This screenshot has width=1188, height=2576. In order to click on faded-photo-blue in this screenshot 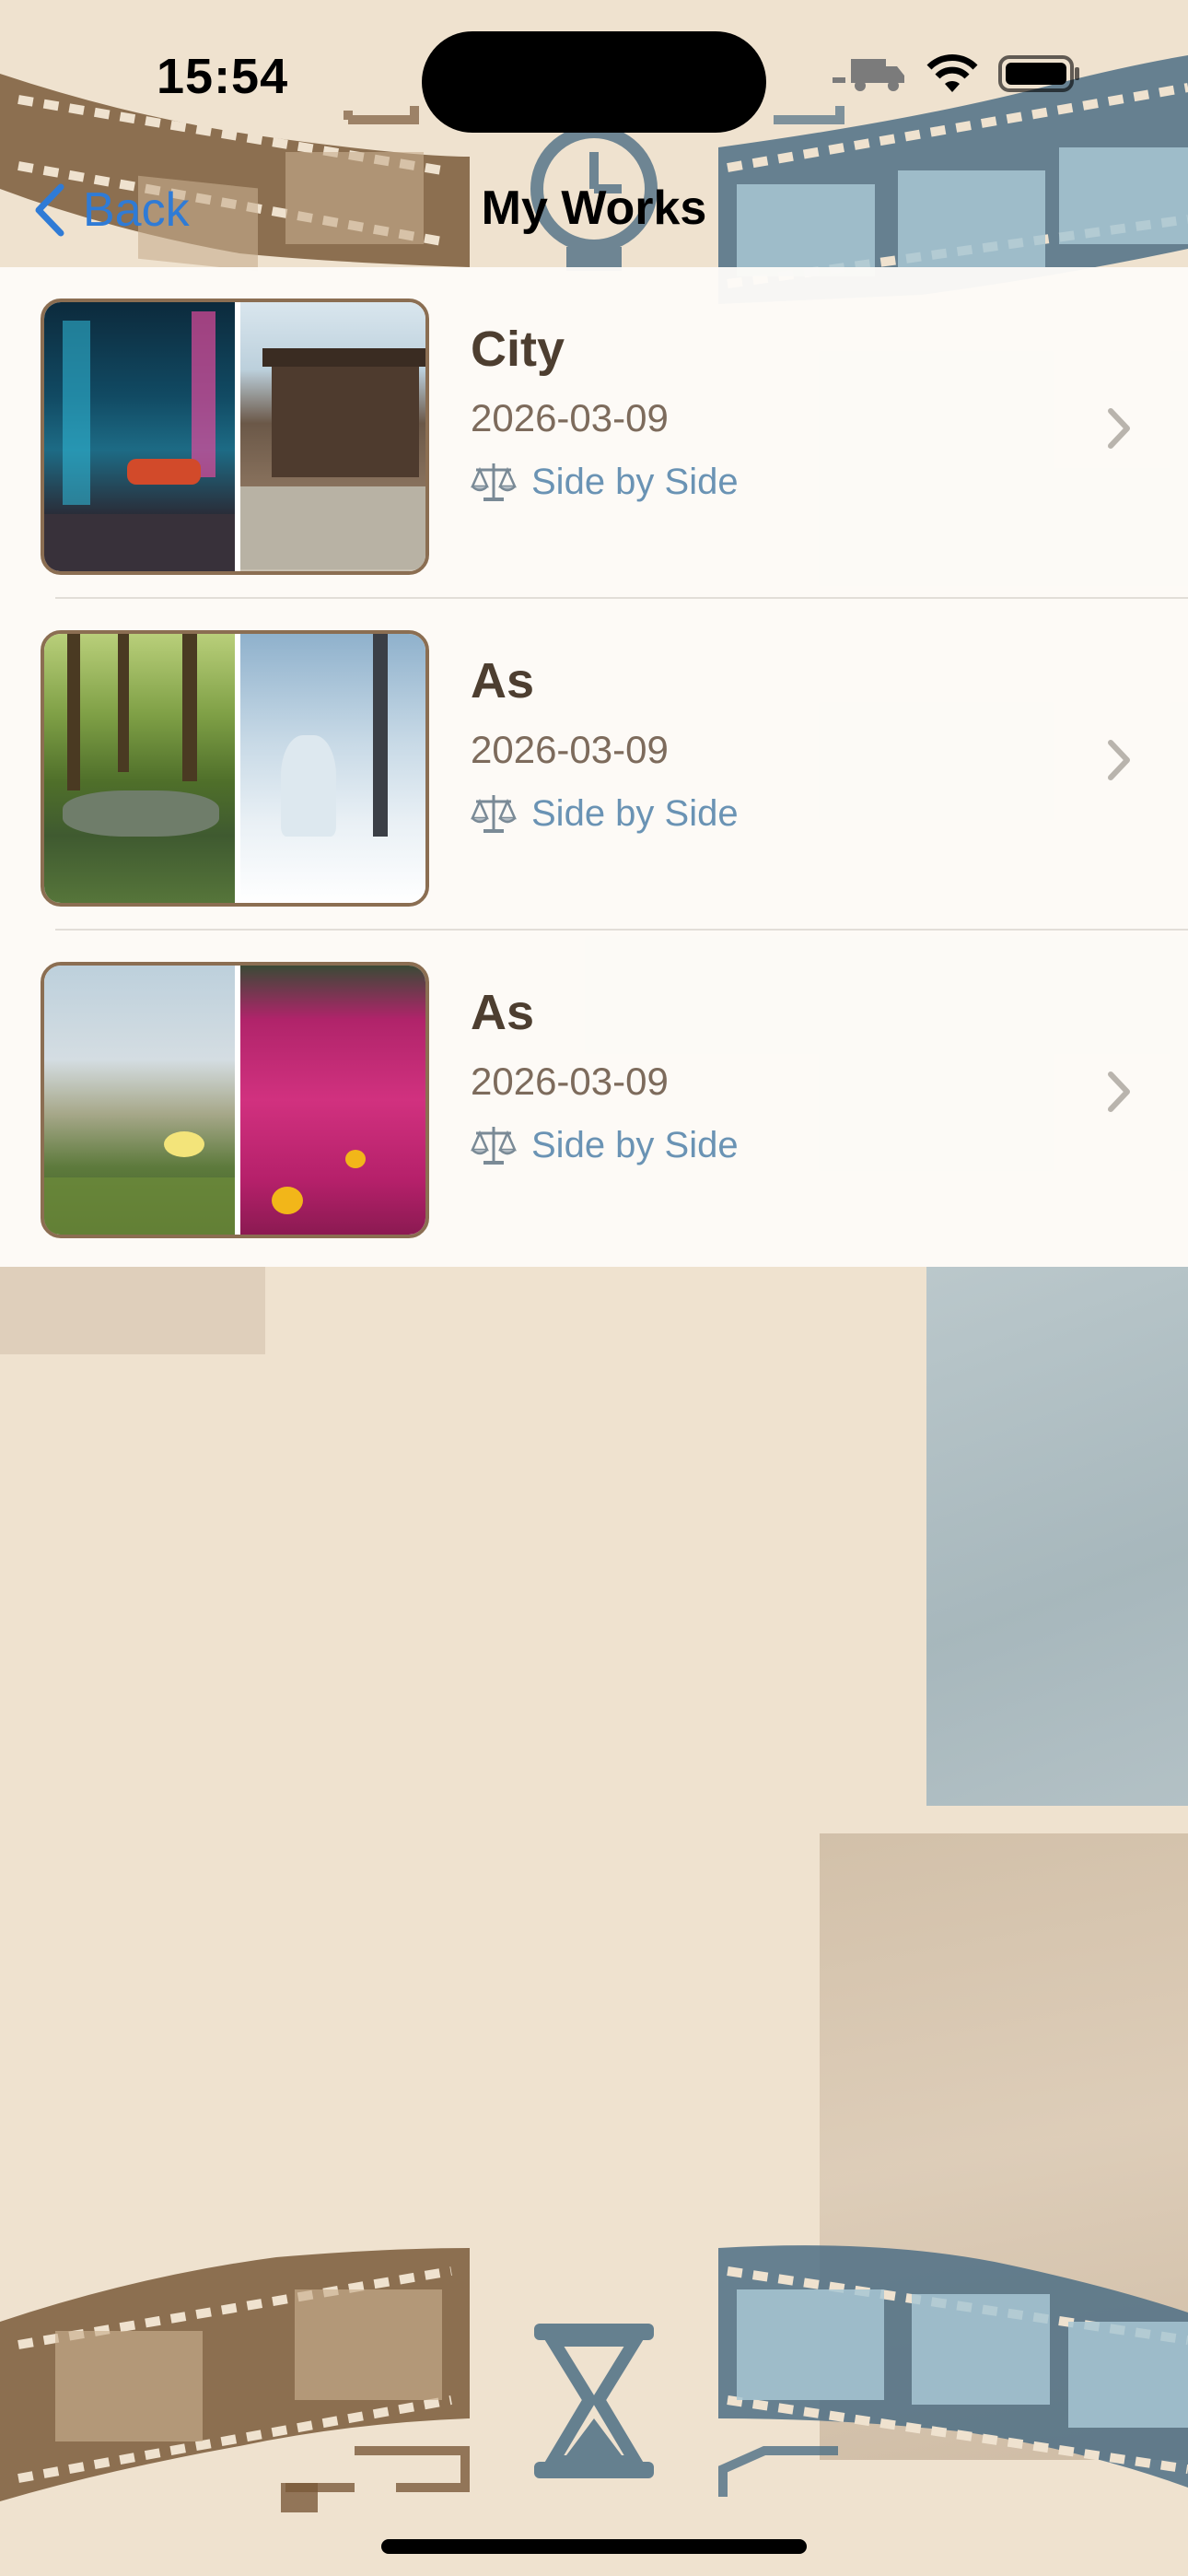, I will do `click(1057, 1536)`.